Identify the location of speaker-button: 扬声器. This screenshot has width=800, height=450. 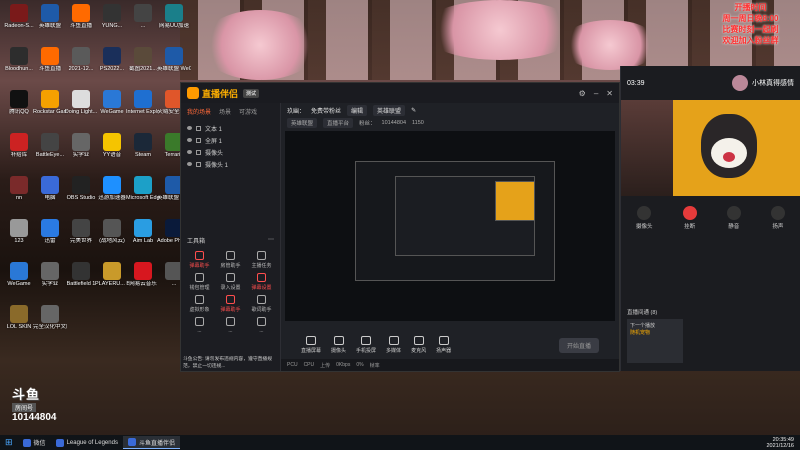
(443, 345).